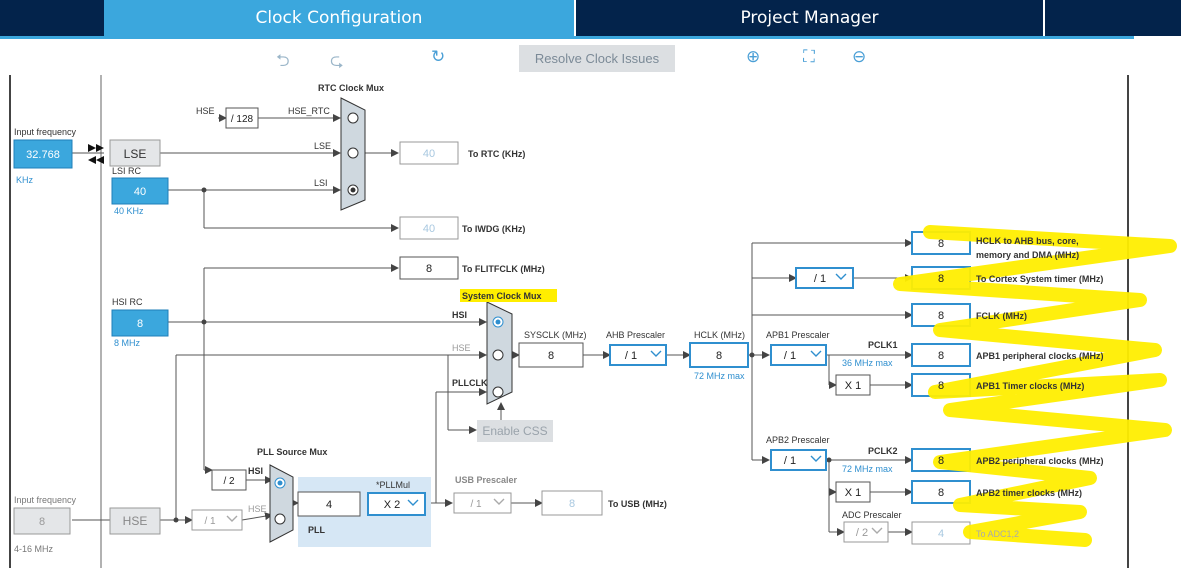 Image resolution: width=1181 pixels, height=568 pixels. Describe the element at coordinates (862, 533) in the screenshot. I see `adc-prescaler-value: / 2` at that location.